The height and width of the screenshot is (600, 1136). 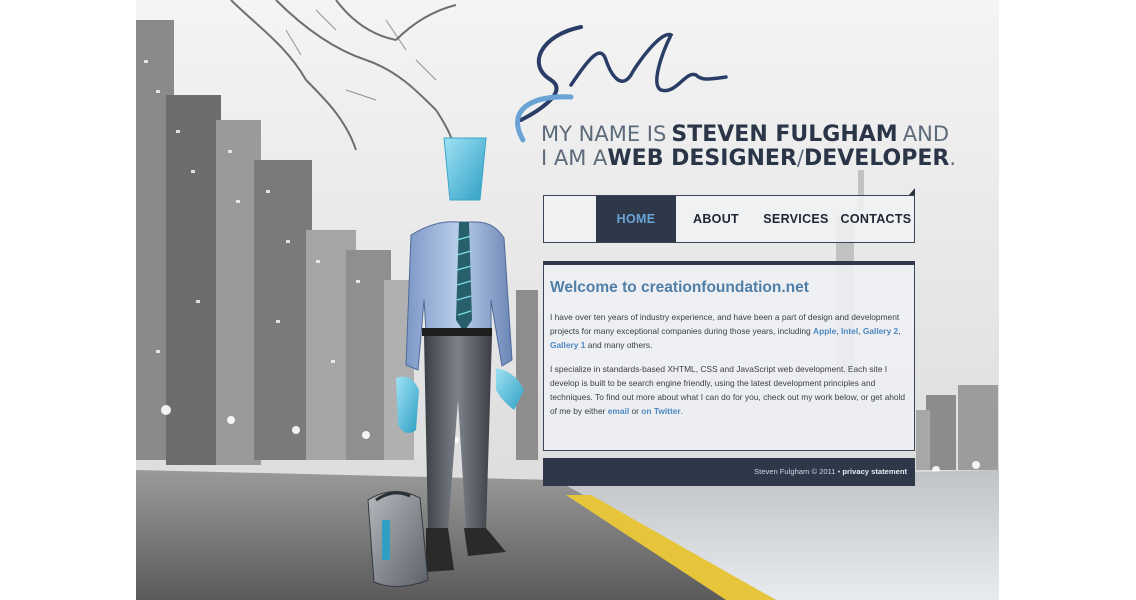 I want to click on main-navigation: HOME ABOUT SERVICES CONTACTS, so click(x=729, y=219).